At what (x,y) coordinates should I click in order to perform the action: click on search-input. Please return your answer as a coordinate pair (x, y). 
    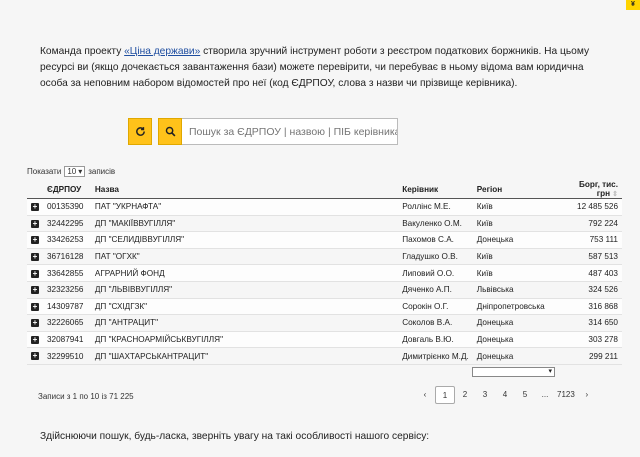
    Looking at the image, I should click on (290, 131).